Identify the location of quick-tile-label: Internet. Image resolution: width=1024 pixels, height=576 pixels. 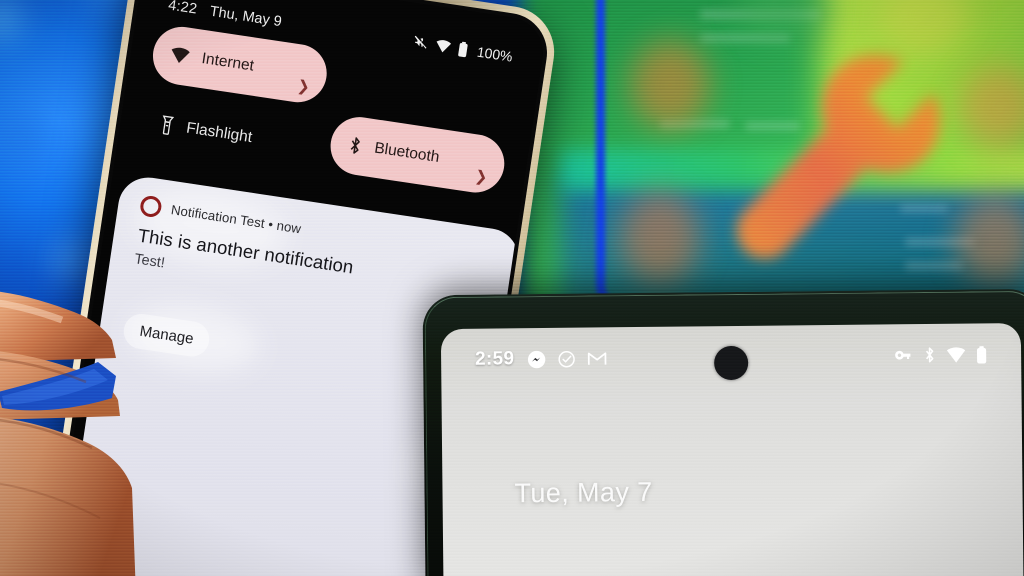
(228, 62).